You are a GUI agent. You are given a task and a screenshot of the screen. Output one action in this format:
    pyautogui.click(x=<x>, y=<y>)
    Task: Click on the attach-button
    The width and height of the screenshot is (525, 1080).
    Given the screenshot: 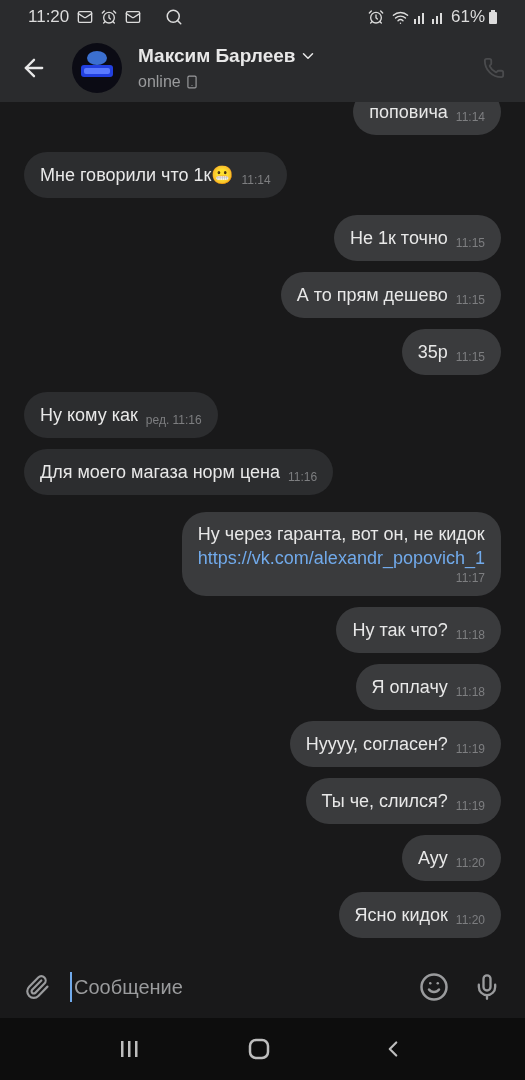 What is the action you would take?
    pyautogui.click(x=37, y=987)
    